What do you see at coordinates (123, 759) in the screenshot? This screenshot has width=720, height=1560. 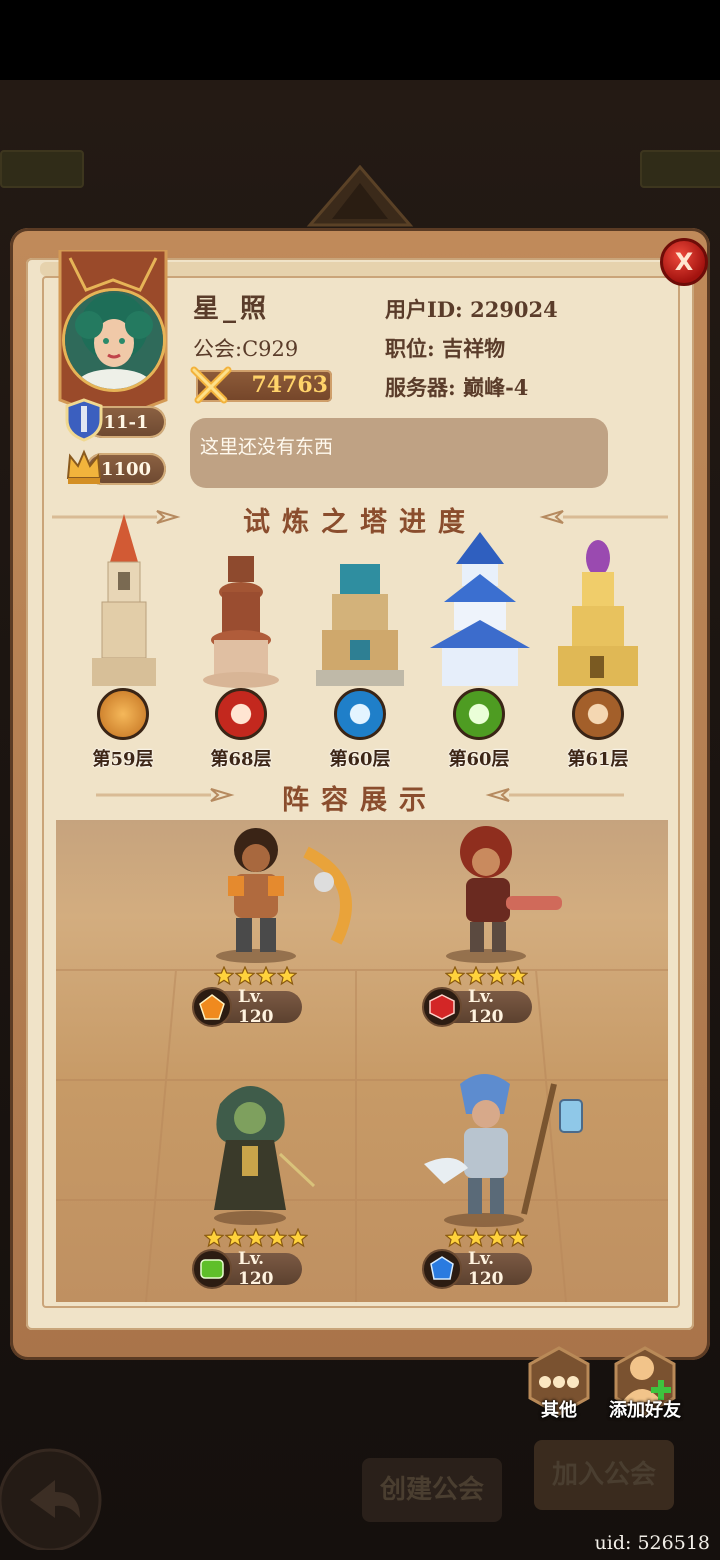 I see `tower-1-floor: 第59层` at bounding box center [123, 759].